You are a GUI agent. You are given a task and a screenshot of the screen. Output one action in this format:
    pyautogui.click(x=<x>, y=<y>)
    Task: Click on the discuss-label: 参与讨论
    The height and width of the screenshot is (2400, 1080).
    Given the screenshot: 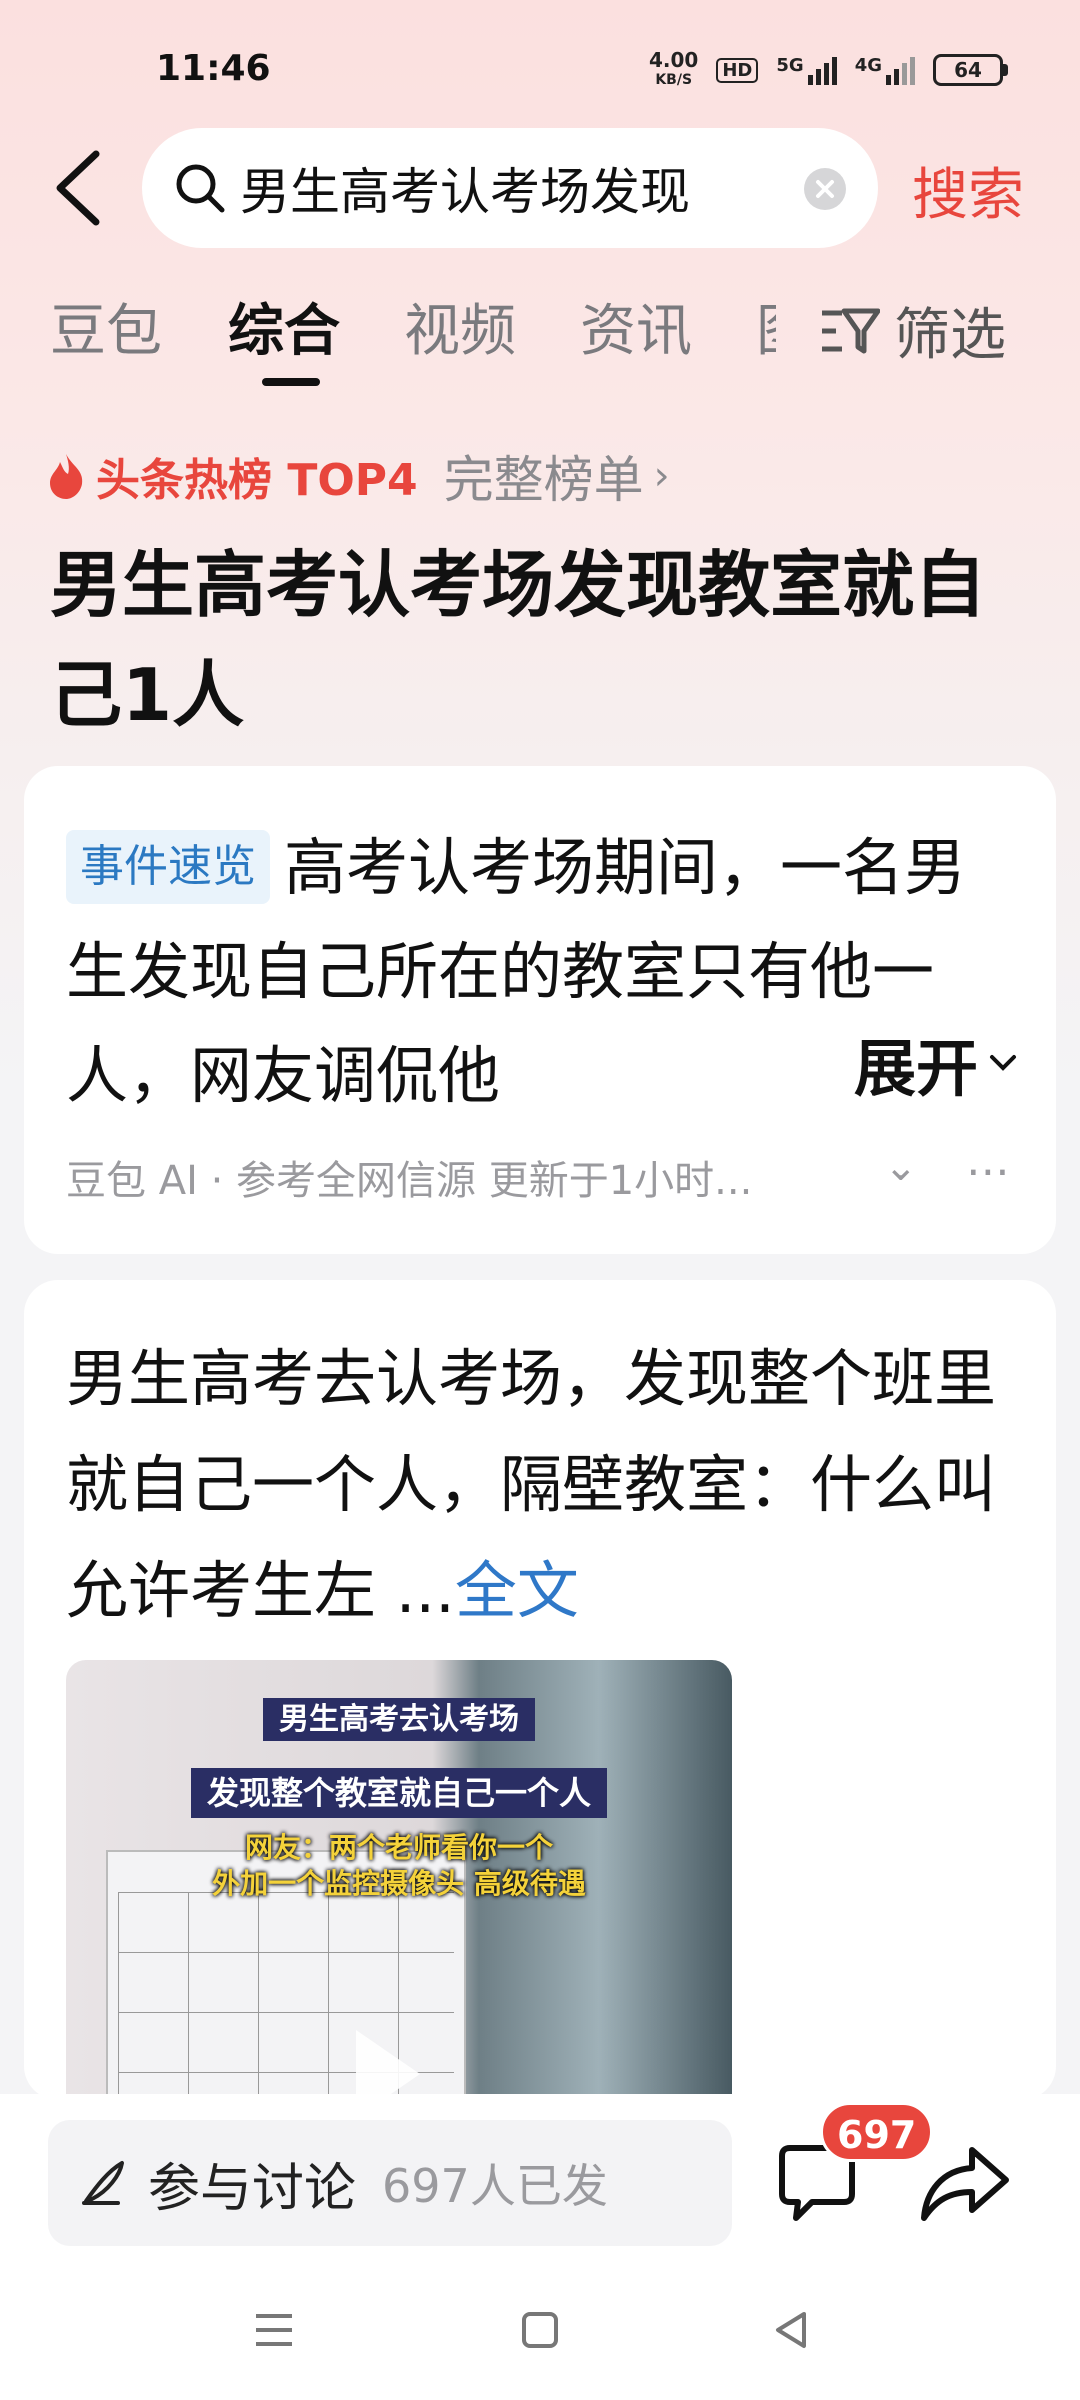 What is the action you would take?
    pyautogui.click(x=252, y=2188)
    